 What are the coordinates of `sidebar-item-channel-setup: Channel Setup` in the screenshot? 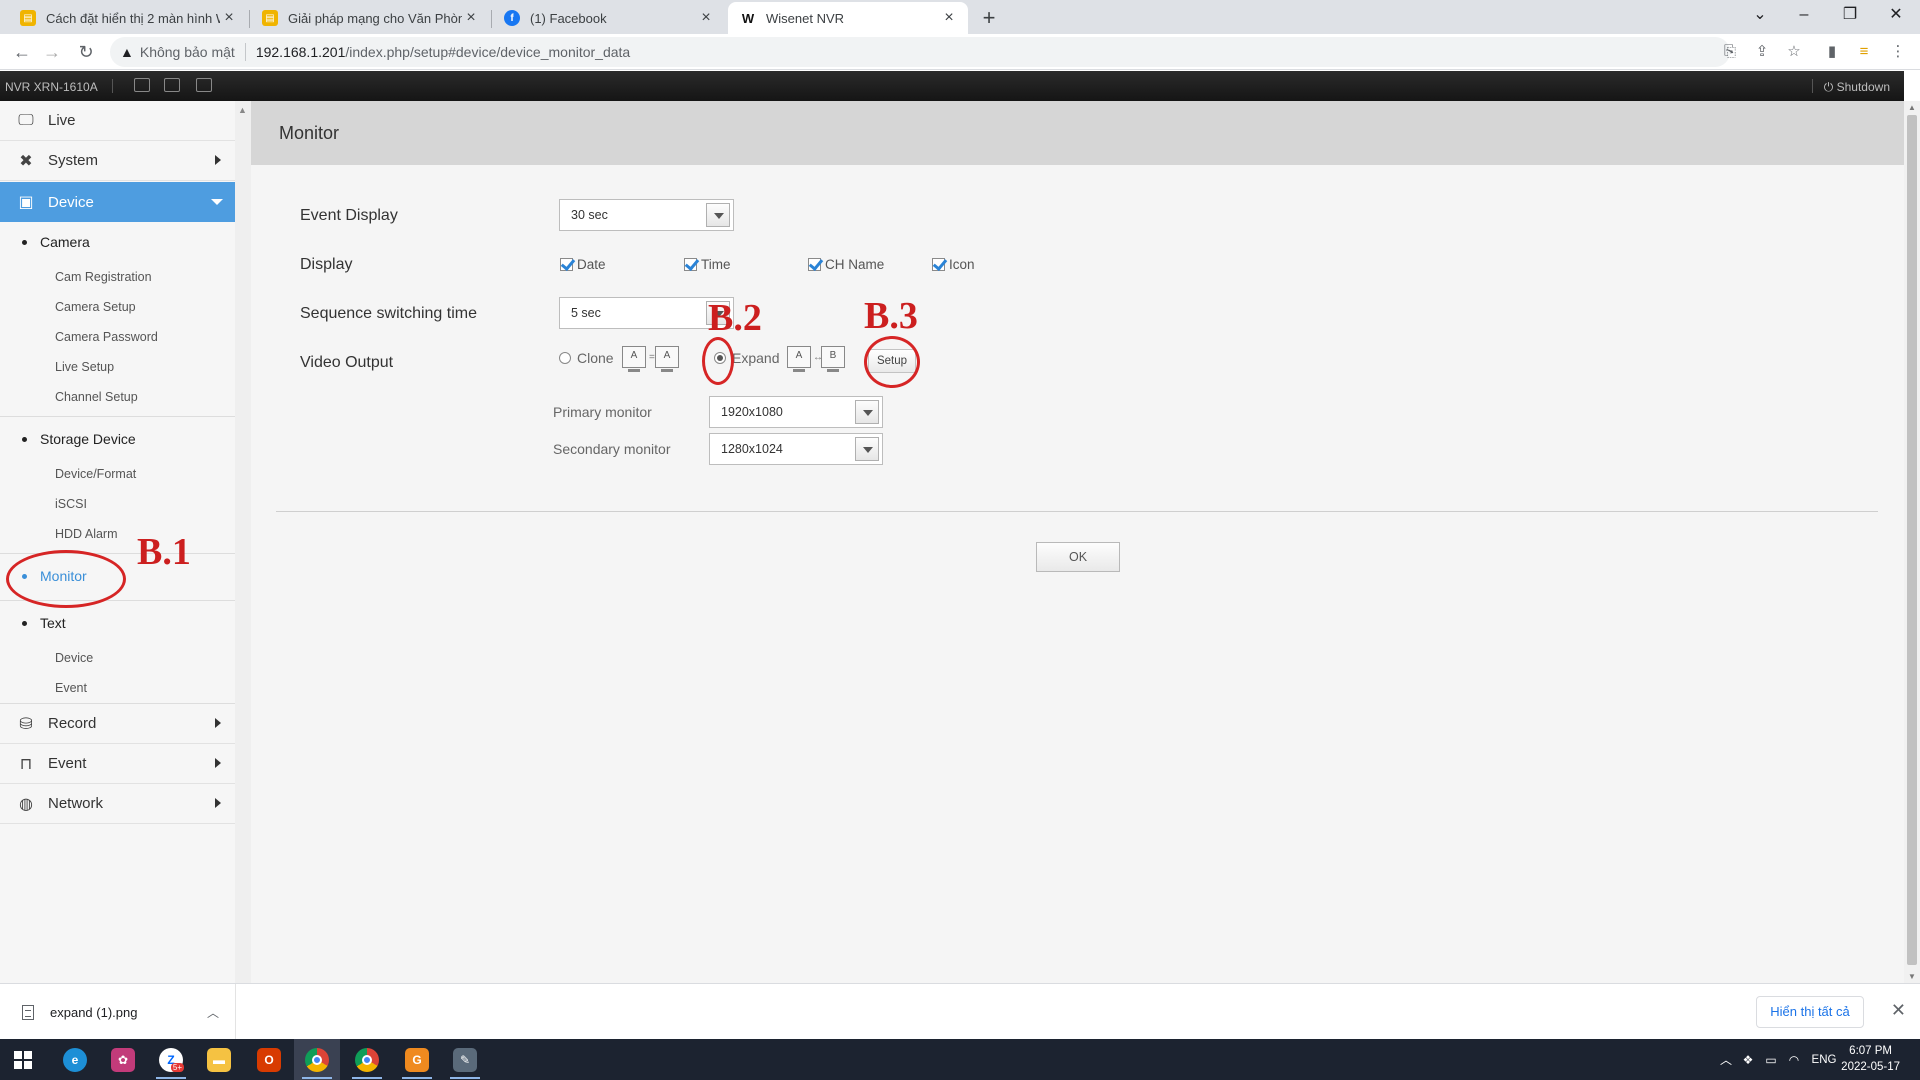 It's located at (96, 397).